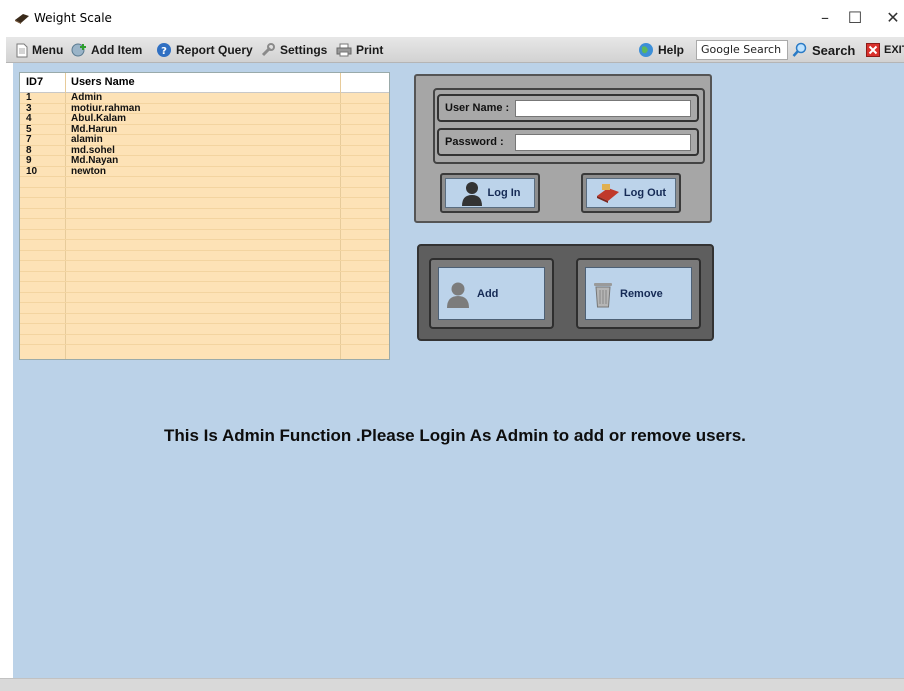 This screenshot has height=691, width=904. Describe the element at coordinates (214, 50) in the screenshot. I see `report-query-label: Report Query` at that location.